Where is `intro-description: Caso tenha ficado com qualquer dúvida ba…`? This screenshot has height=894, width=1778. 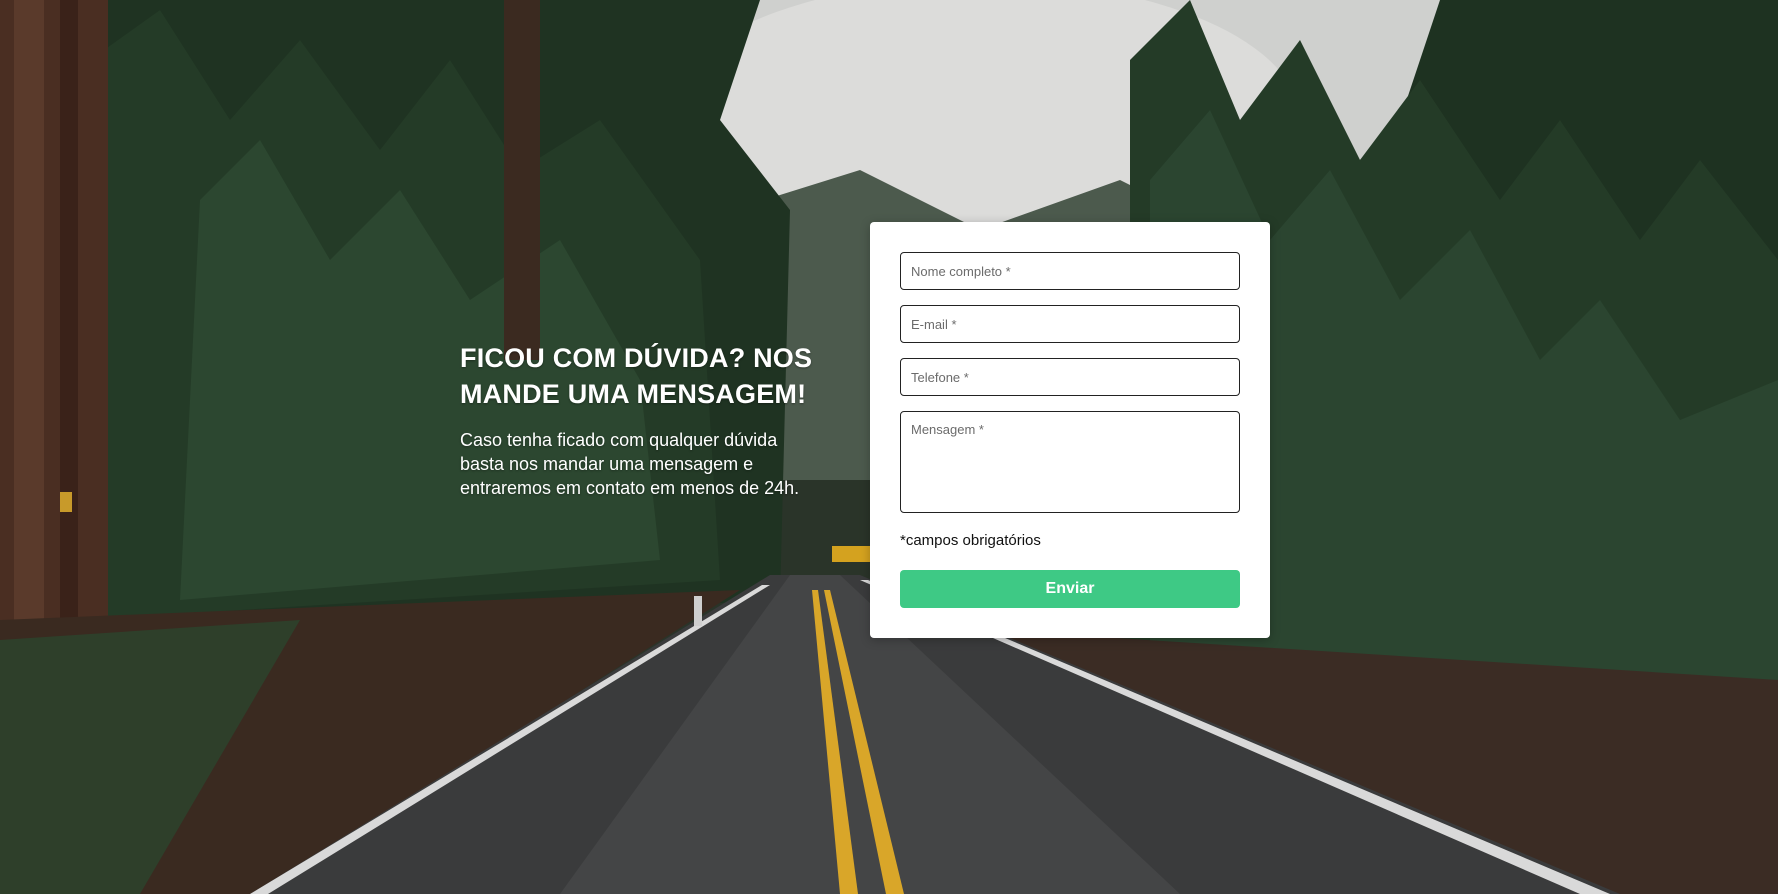 intro-description: Caso tenha ficado com qualquer dúvida ba… is located at coordinates (630, 464).